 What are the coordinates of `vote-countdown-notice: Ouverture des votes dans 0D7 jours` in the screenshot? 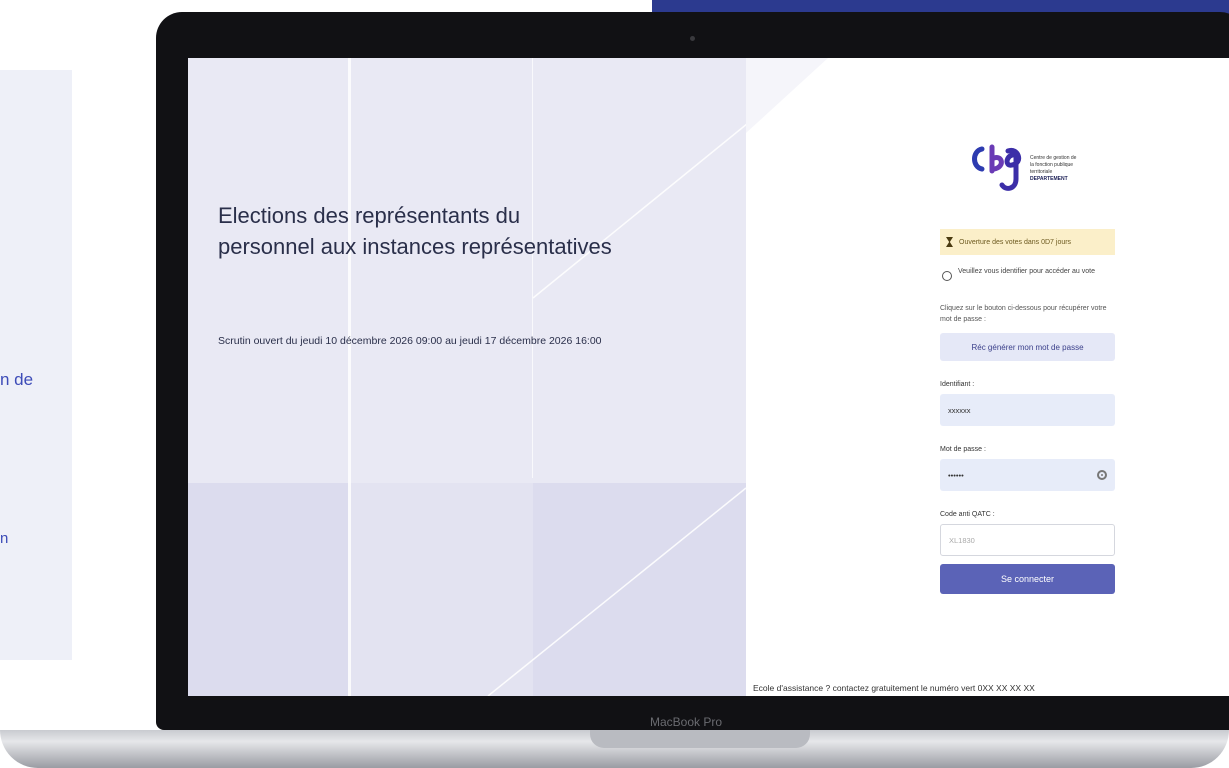 It's located at (1027, 242).